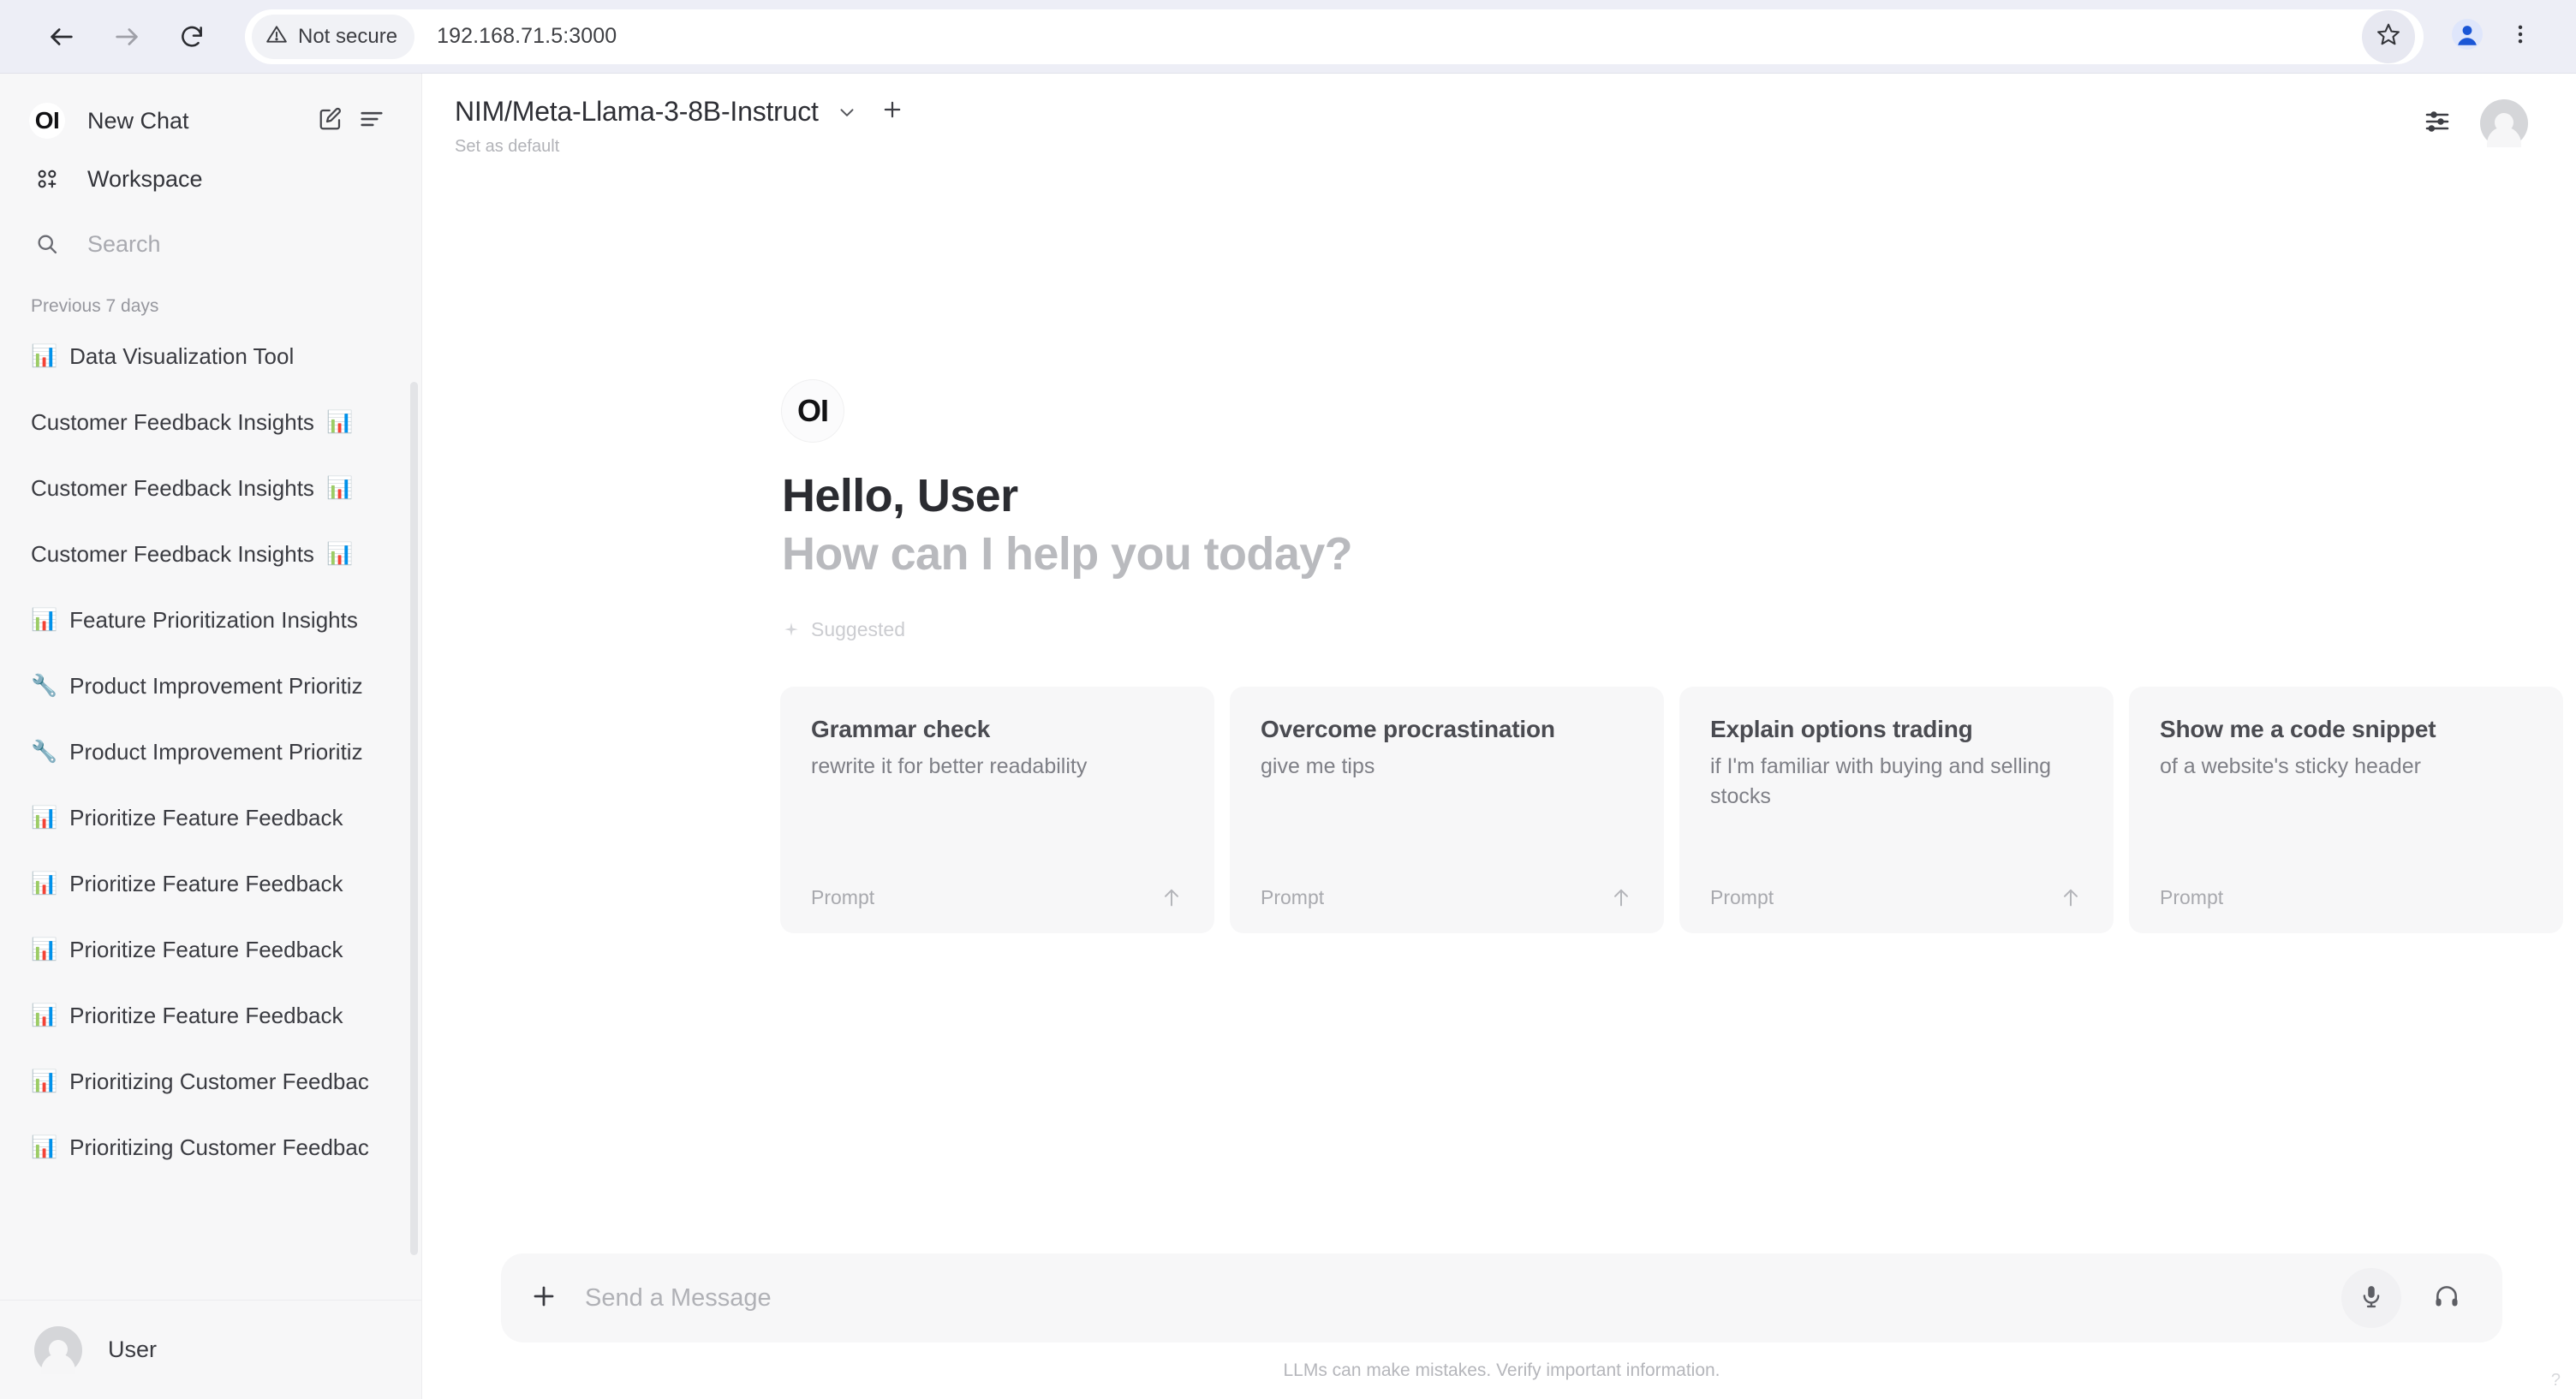 This screenshot has height=1399, width=2576. Describe the element at coordinates (371, 120) in the screenshot. I see `sidebar-toggle-button` at that location.